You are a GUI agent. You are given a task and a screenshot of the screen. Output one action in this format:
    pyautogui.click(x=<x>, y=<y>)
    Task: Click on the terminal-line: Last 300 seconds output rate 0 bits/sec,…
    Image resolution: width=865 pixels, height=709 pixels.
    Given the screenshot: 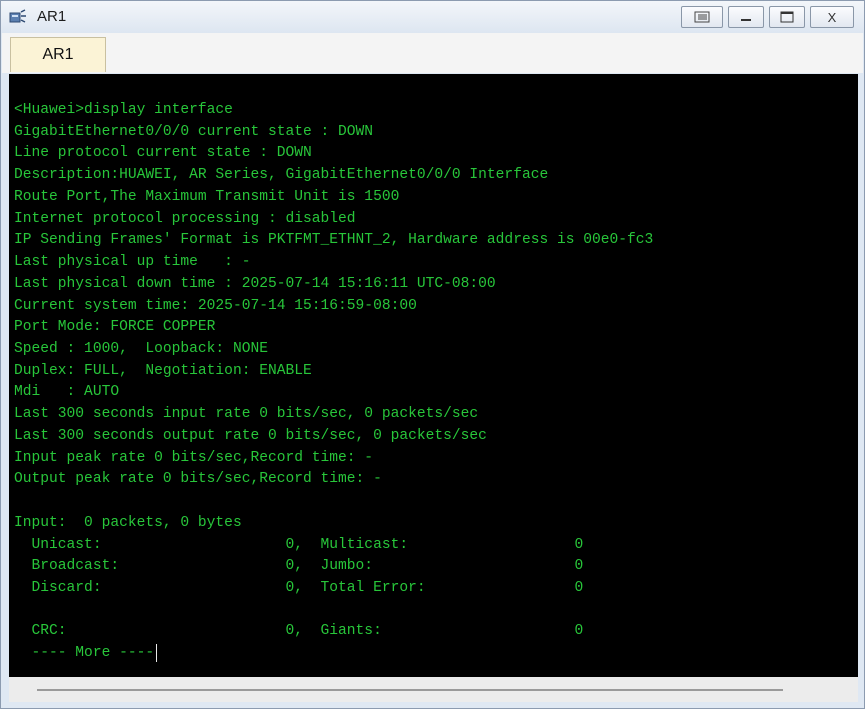 What is the action you would take?
    pyautogui.click(x=250, y=436)
    